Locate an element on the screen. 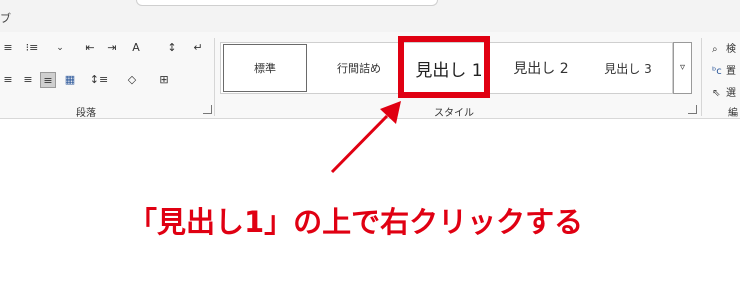 This screenshot has width=740, height=296. arrow-shaft is located at coordinates (359, 144).